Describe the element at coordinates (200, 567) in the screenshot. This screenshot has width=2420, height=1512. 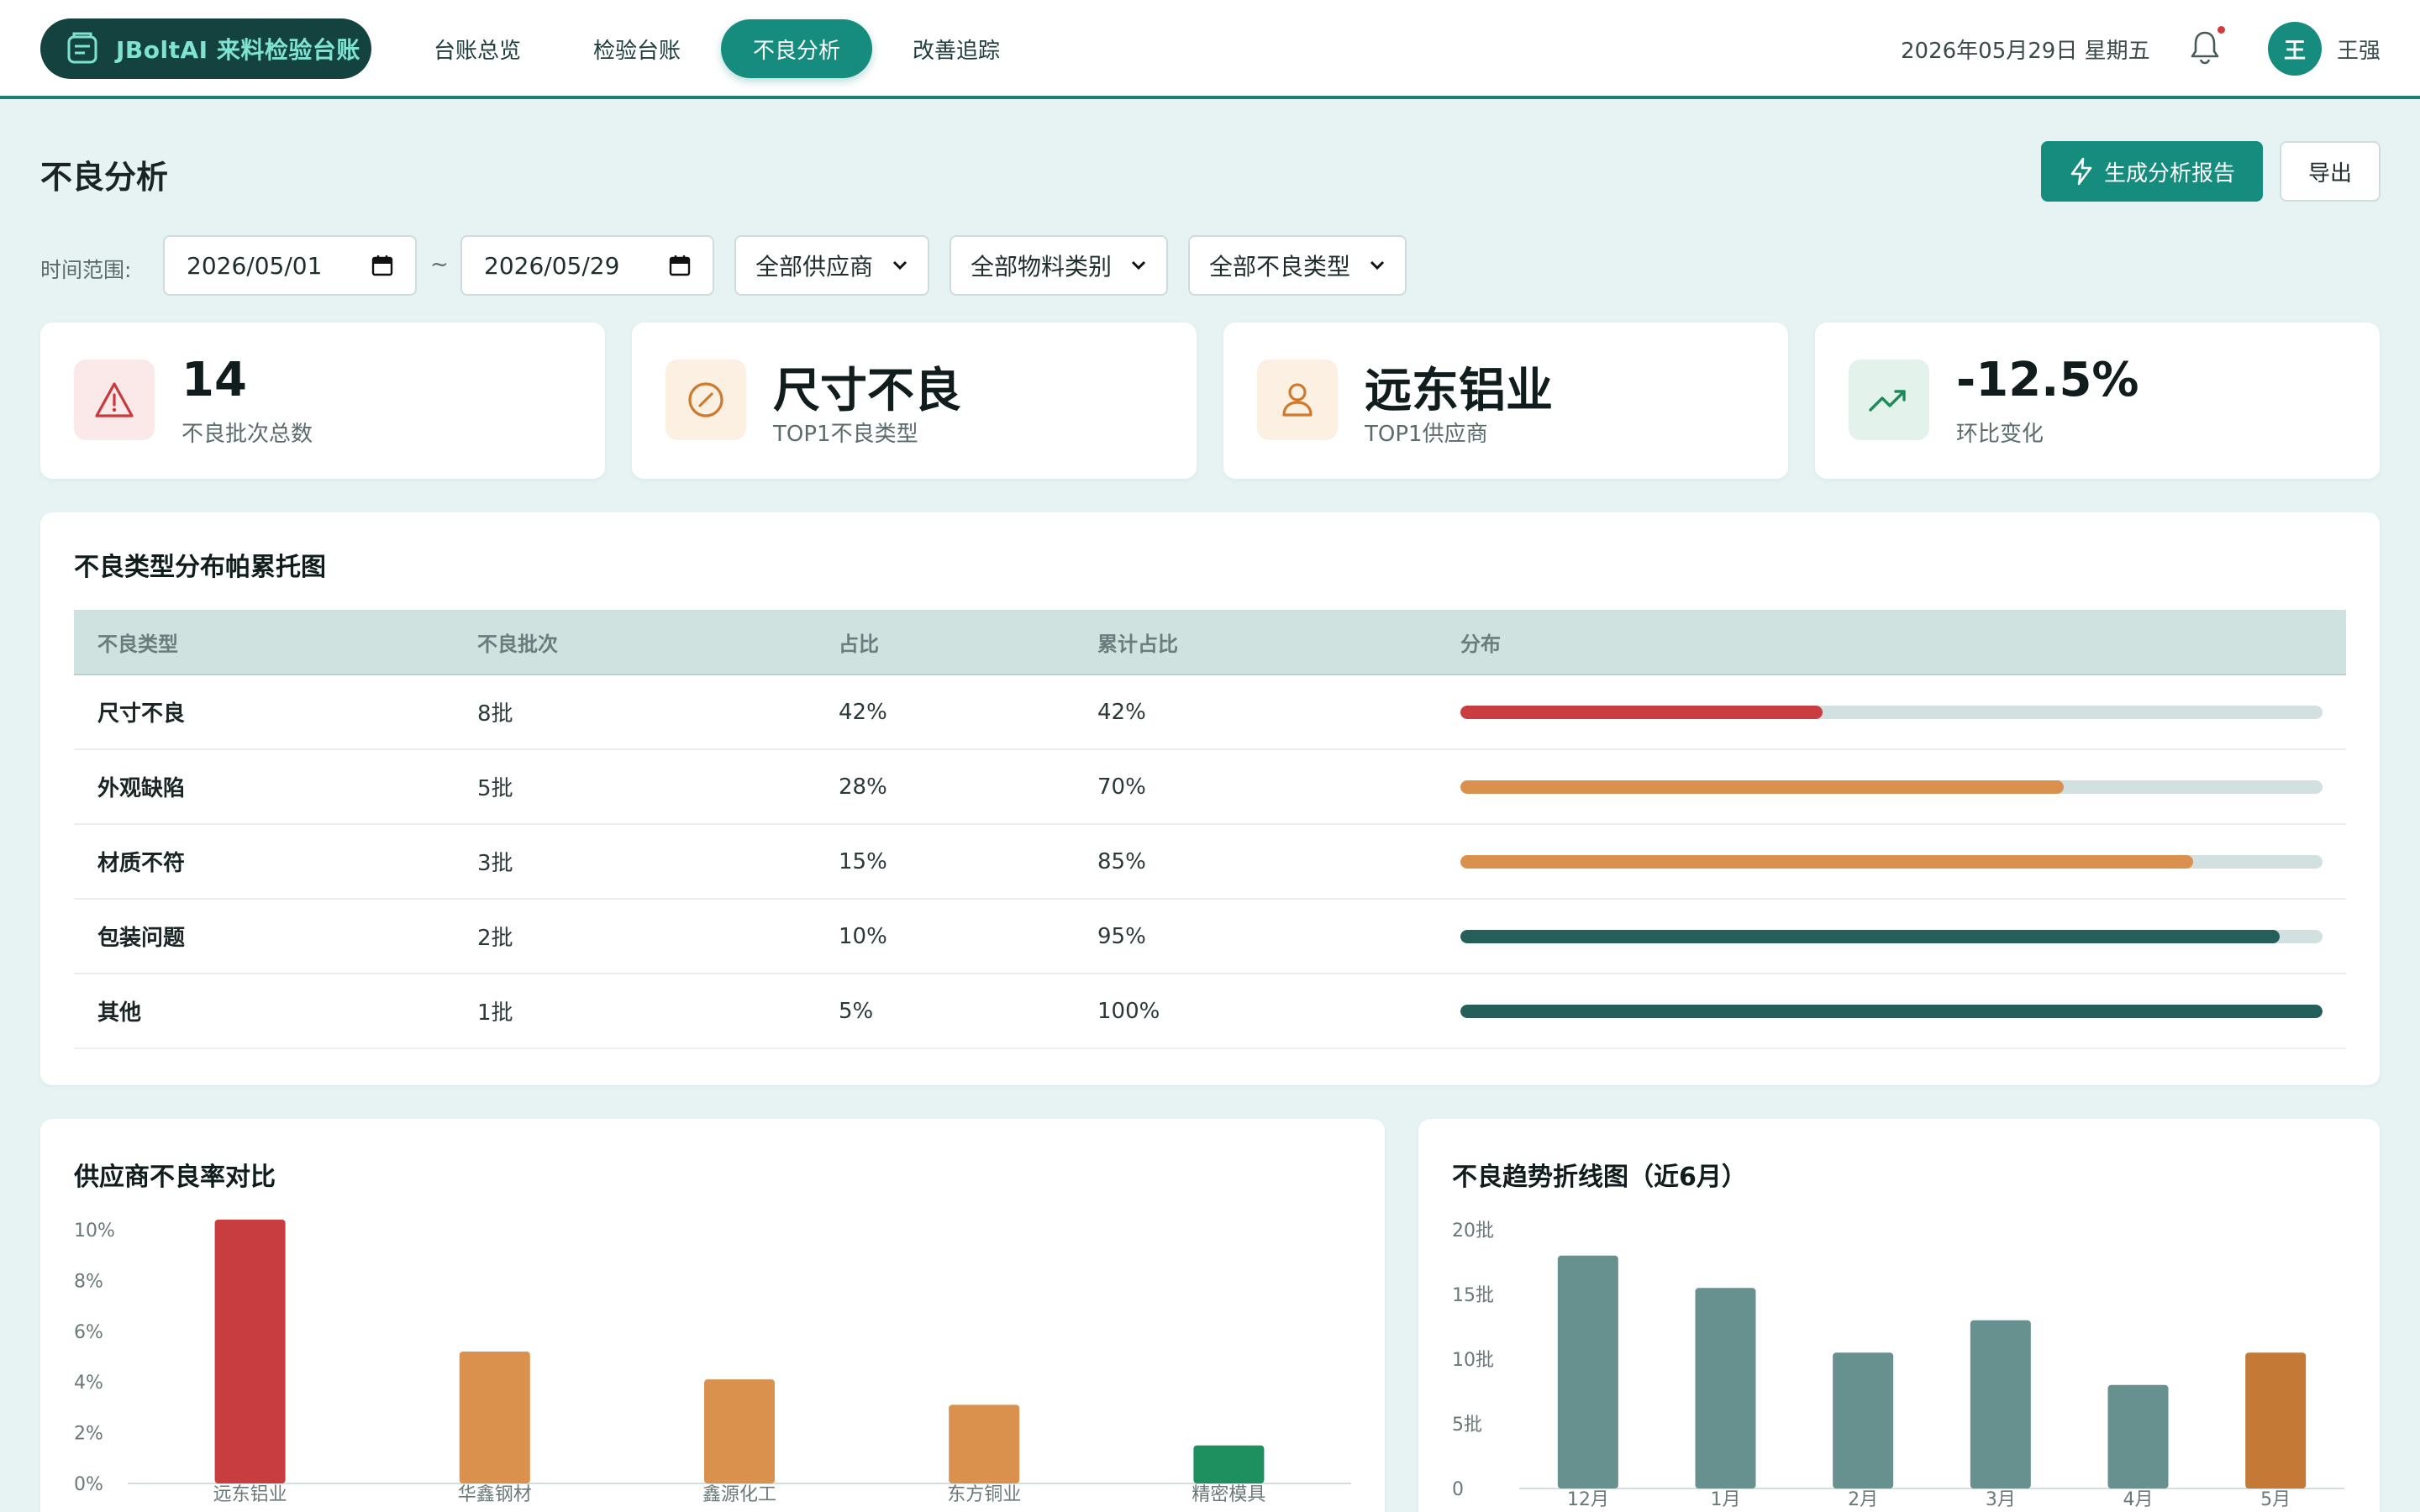
I see `pareto-title: 不良类型分布帕累托图` at that location.